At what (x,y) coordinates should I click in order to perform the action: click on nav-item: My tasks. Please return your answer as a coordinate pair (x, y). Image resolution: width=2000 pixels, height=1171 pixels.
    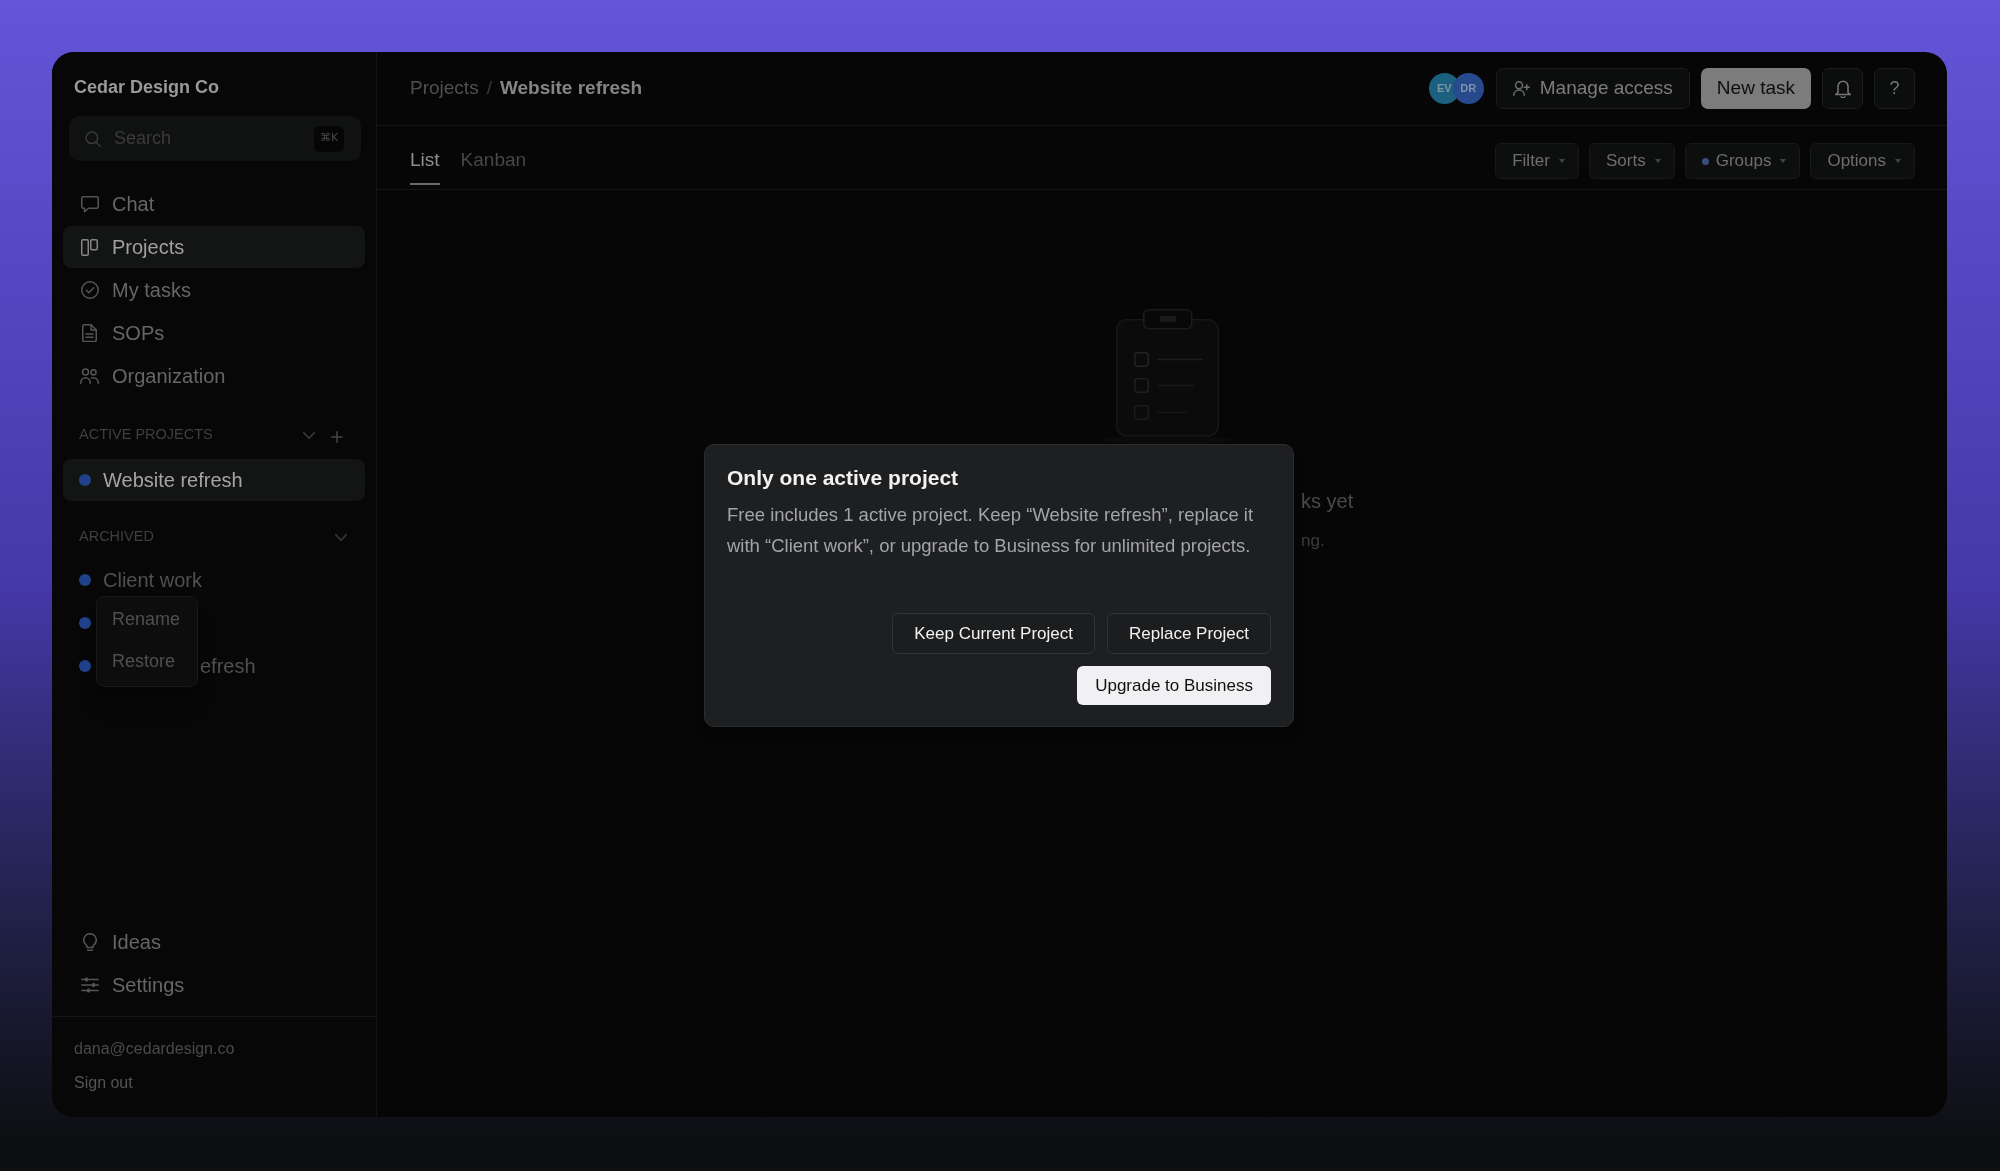
    Looking at the image, I should click on (214, 290).